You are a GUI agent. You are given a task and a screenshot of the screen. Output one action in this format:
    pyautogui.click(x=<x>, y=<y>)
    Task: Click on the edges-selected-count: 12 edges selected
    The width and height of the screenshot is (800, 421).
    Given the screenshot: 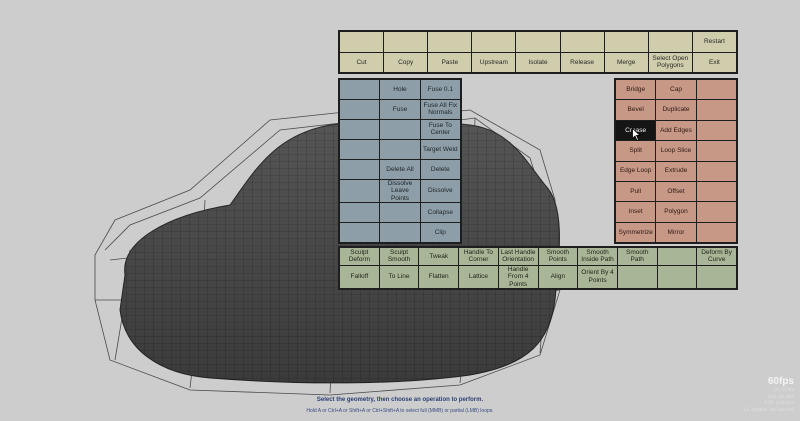 What is the action you would take?
    pyautogui.click(x=768, y=409)
    